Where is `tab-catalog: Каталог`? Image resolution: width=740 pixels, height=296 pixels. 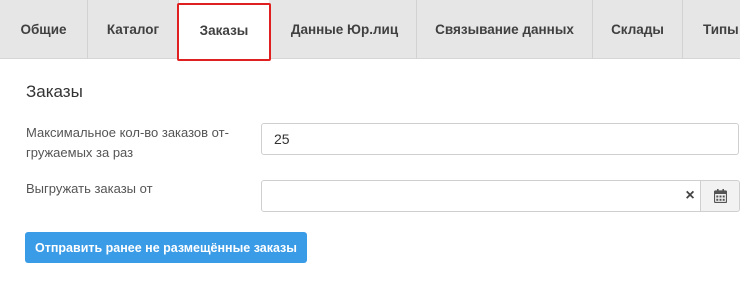 tab-catalog: Каталог is located at coordinates (133, 29).